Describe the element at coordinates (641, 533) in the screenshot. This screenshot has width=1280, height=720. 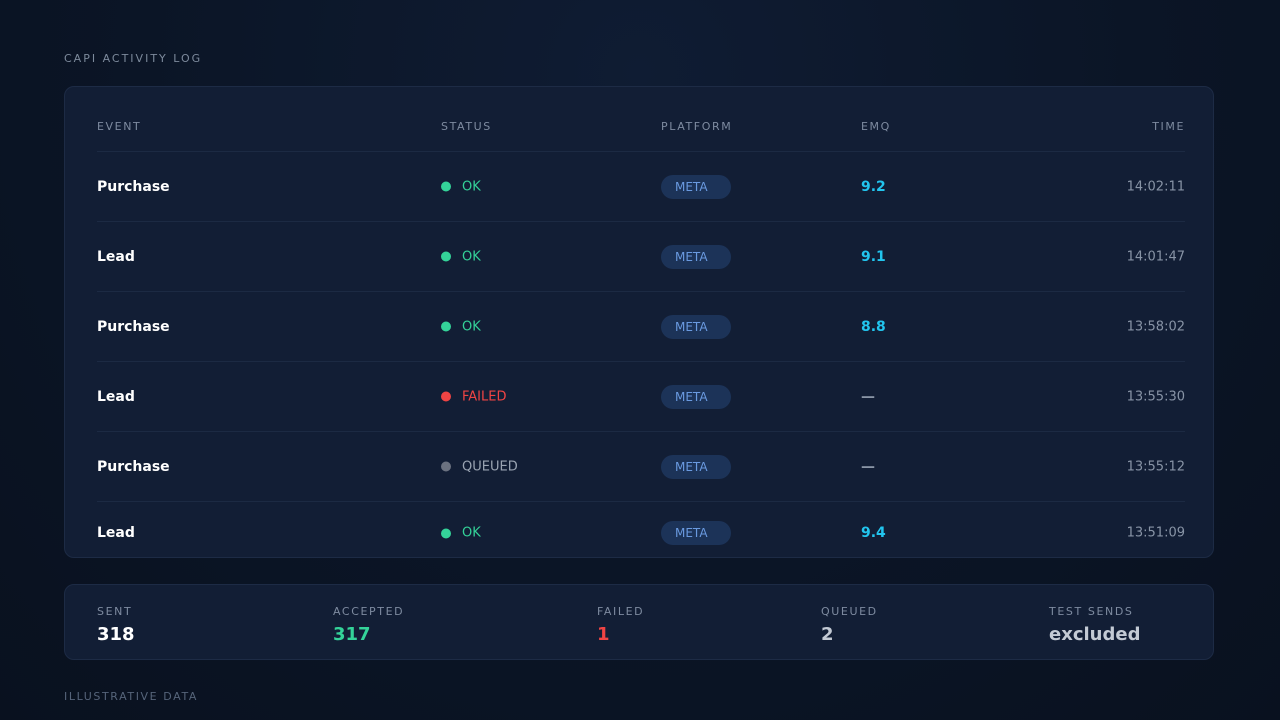
I see `table-row: Lead OK META 9.4 13:51:09` at that location.